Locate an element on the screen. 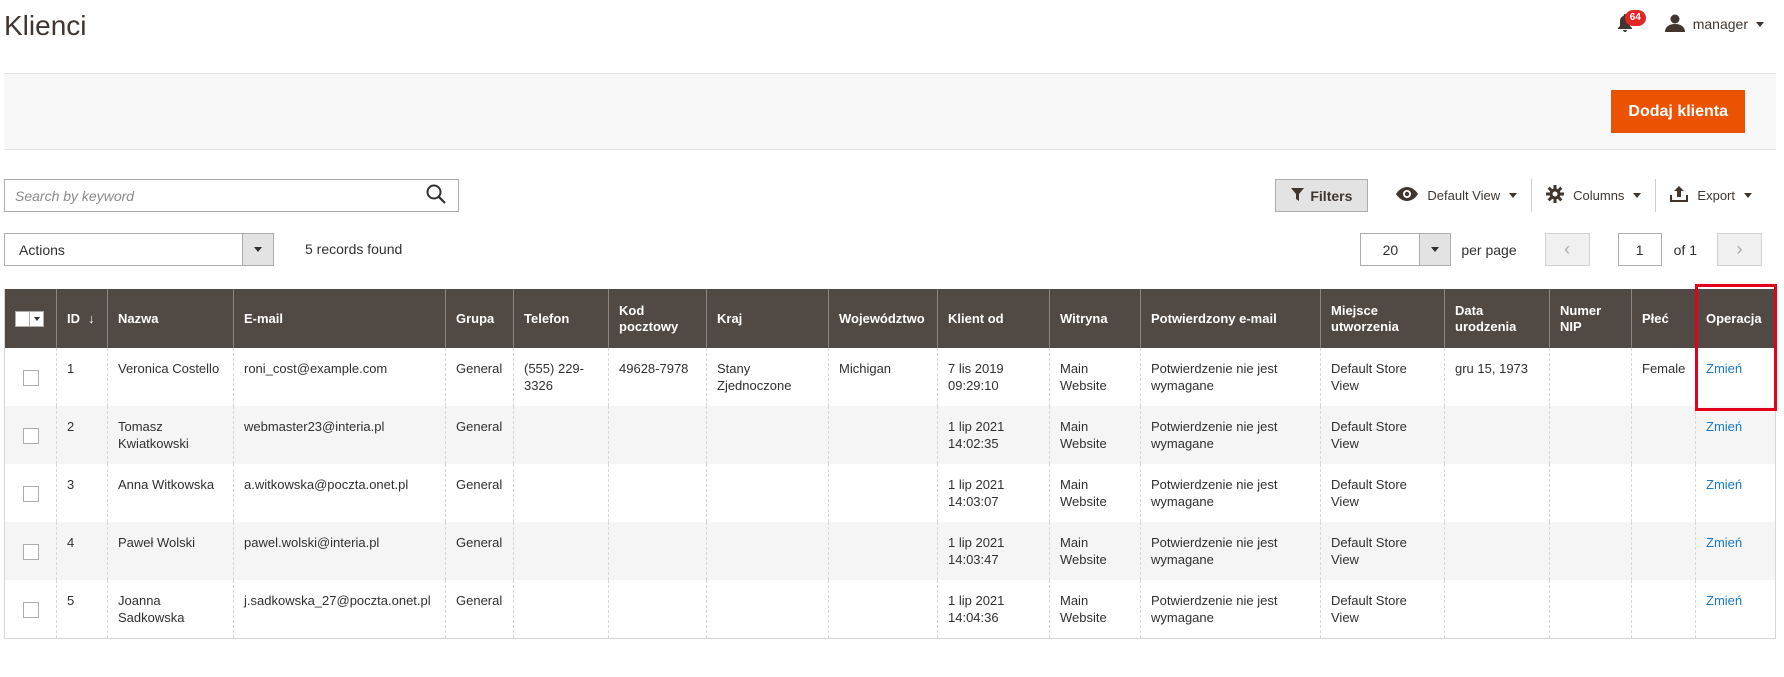 Image resolution: width=1784 pixels, height=677 pixels. total-pages-label: of 1 is located at coordinates (1685, 249).